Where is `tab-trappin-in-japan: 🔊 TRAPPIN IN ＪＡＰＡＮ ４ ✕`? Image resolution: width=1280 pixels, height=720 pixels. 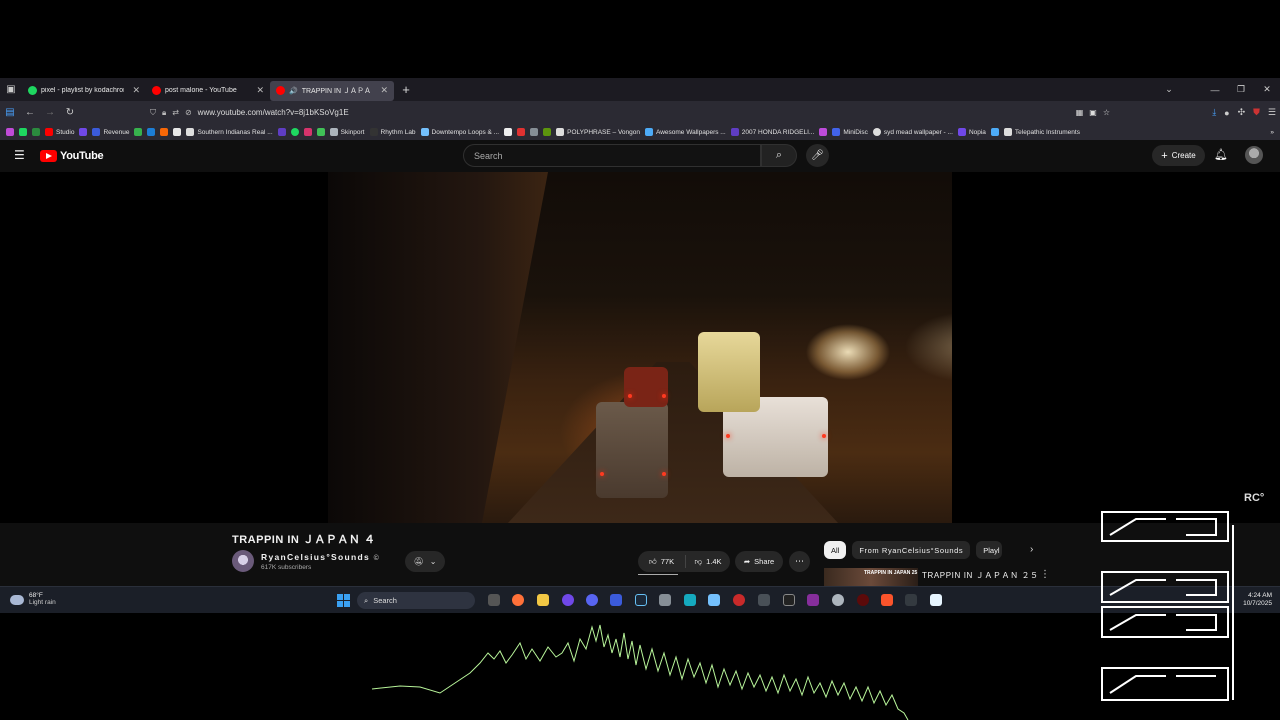 tab-trappin-in-japan: 🔊 TRAPPIN IN ＪＡＰＡＮ ４ ✕ is located at coordinates (332, 90).